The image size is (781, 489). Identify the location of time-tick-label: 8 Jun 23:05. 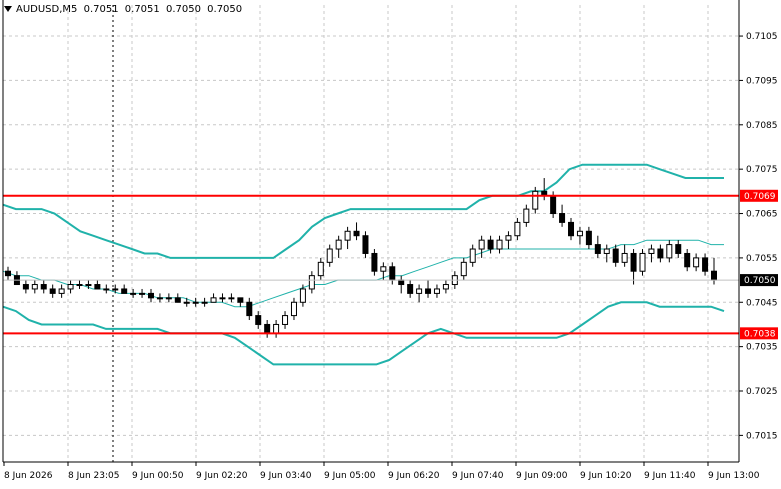
(93, 476).